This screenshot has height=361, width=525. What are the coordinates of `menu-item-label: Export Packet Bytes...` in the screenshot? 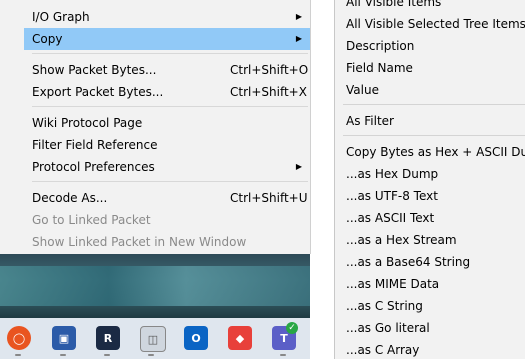 It's located at (98, 92).